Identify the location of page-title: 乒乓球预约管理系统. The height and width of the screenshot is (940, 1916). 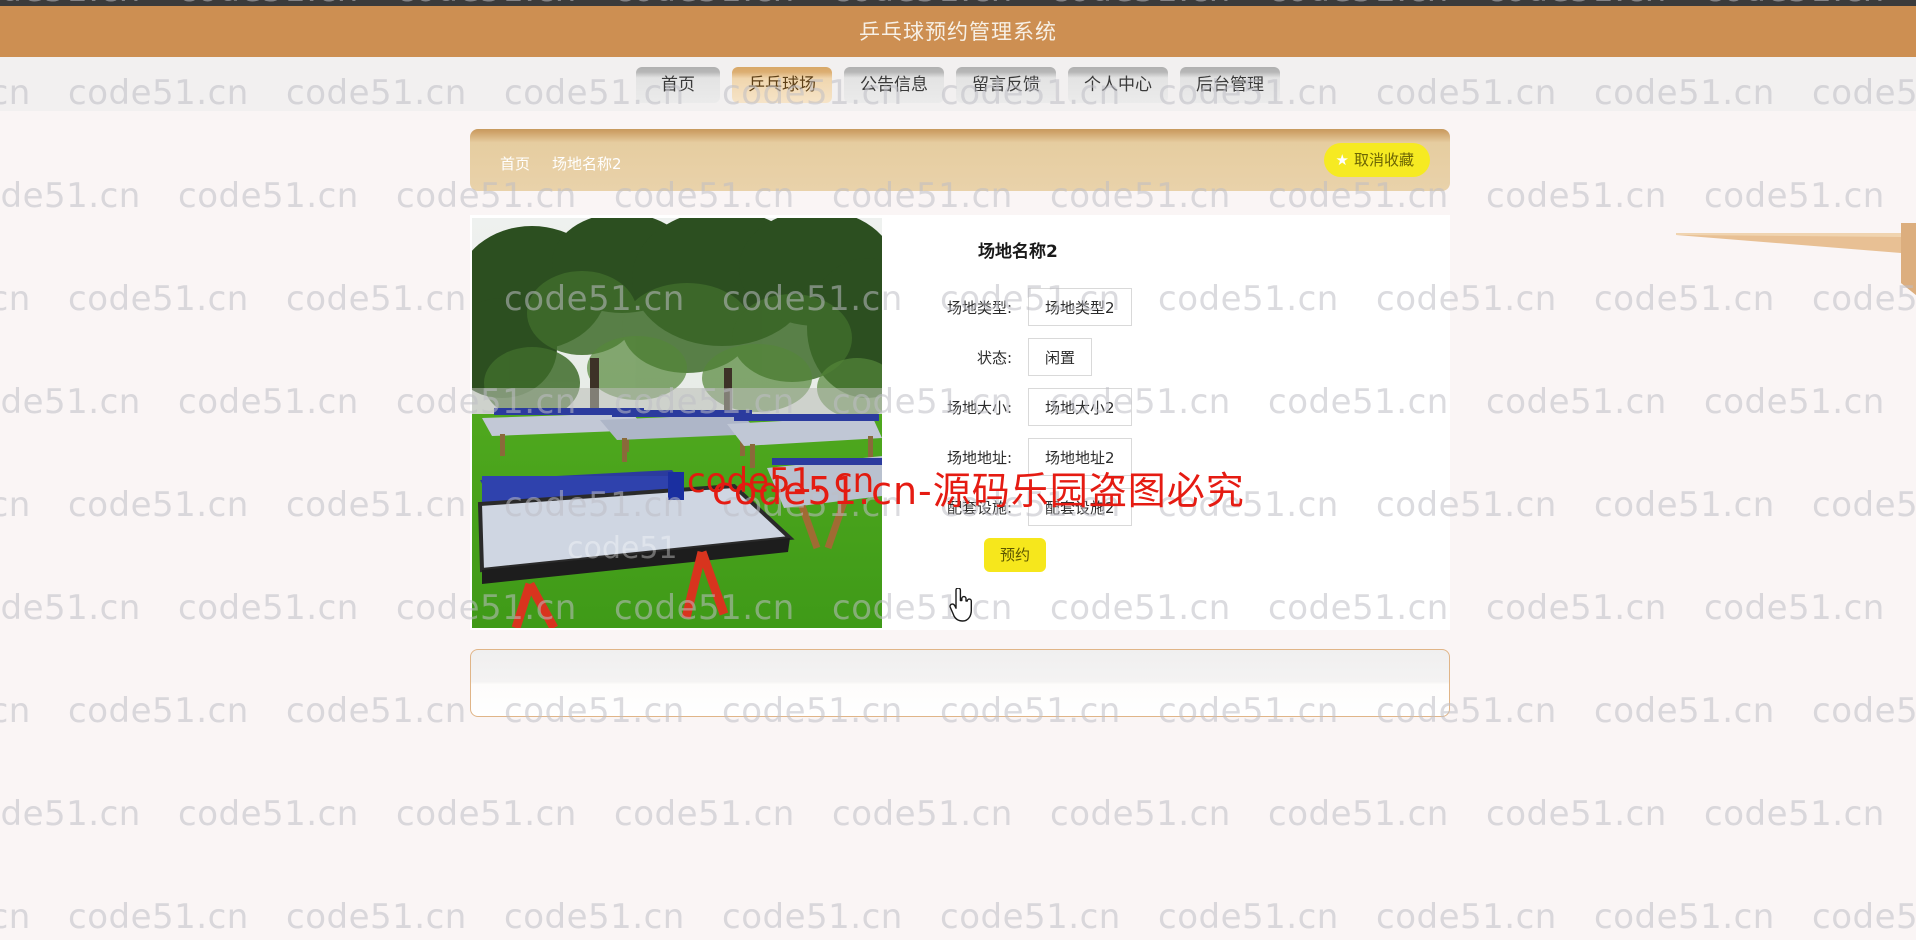
(958, 32).